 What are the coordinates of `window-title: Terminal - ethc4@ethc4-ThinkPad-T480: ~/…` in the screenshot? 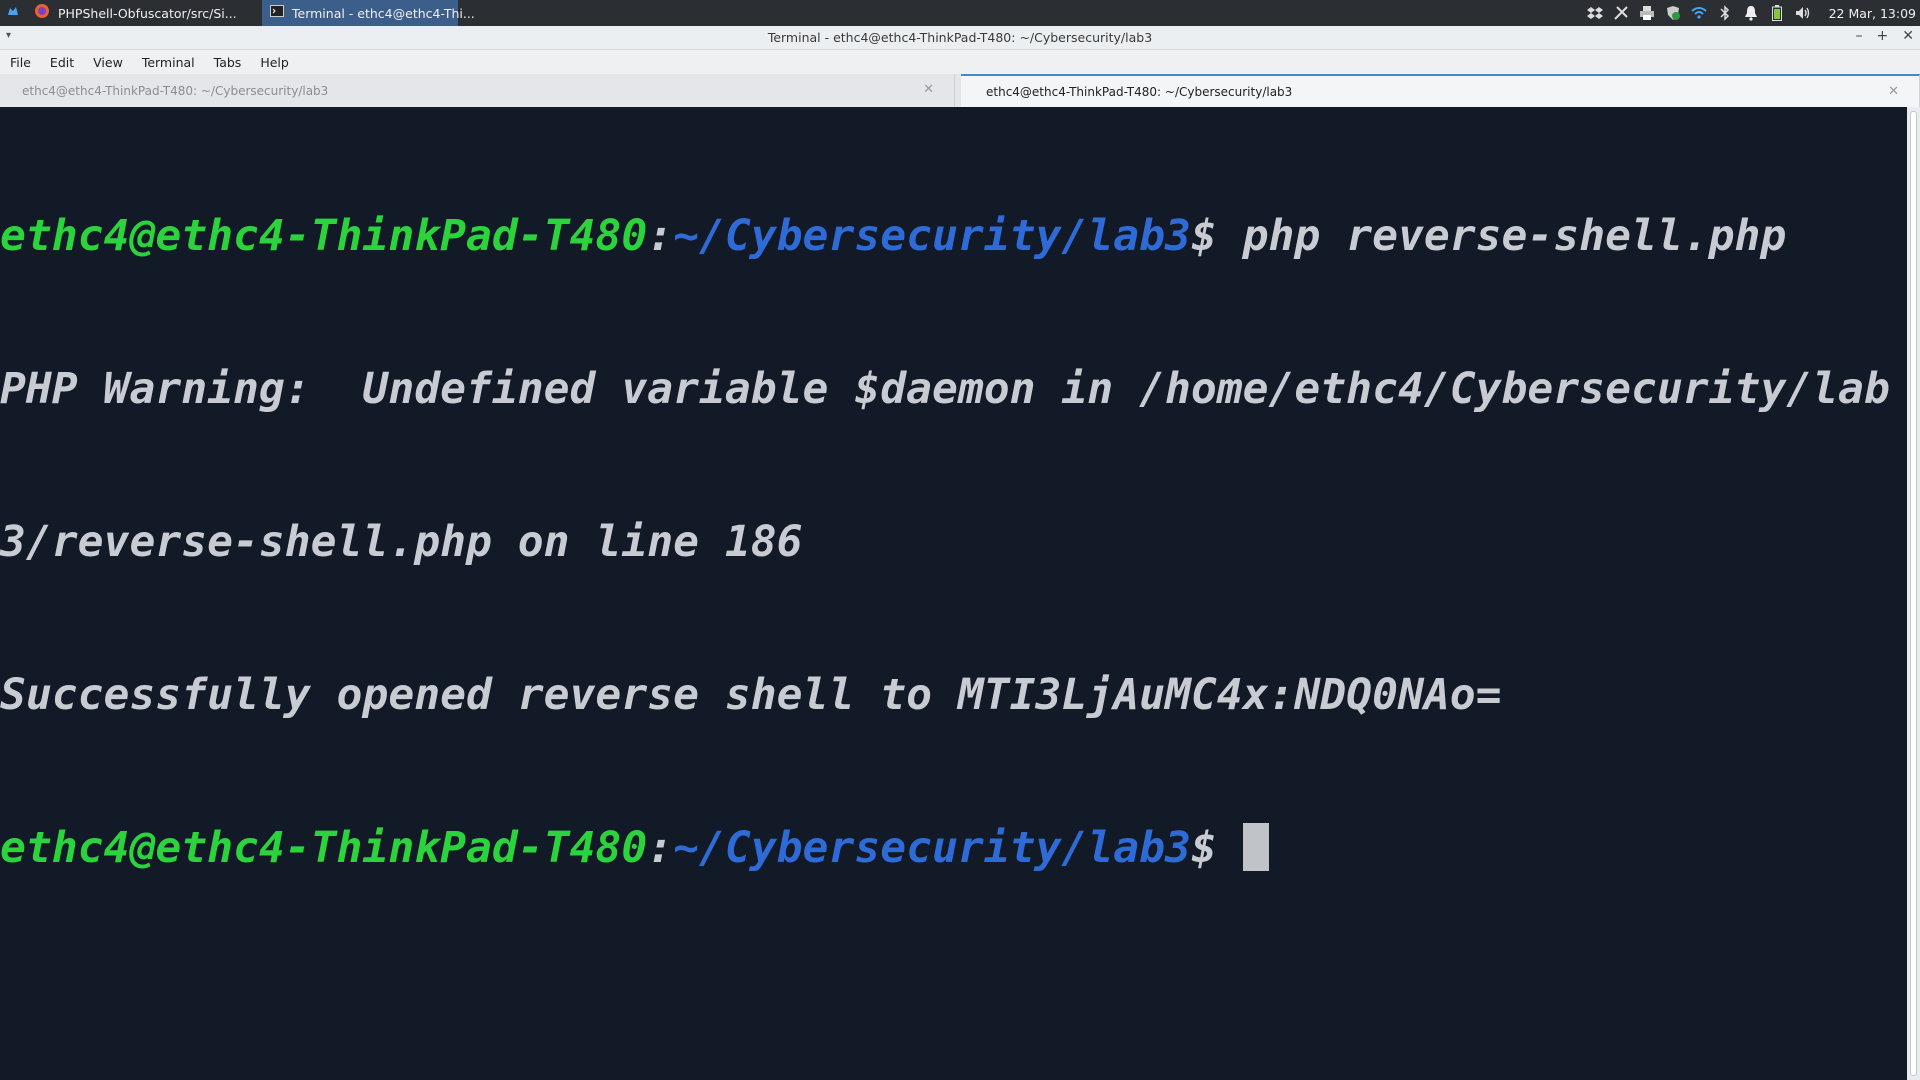 It's located at (960, 37).